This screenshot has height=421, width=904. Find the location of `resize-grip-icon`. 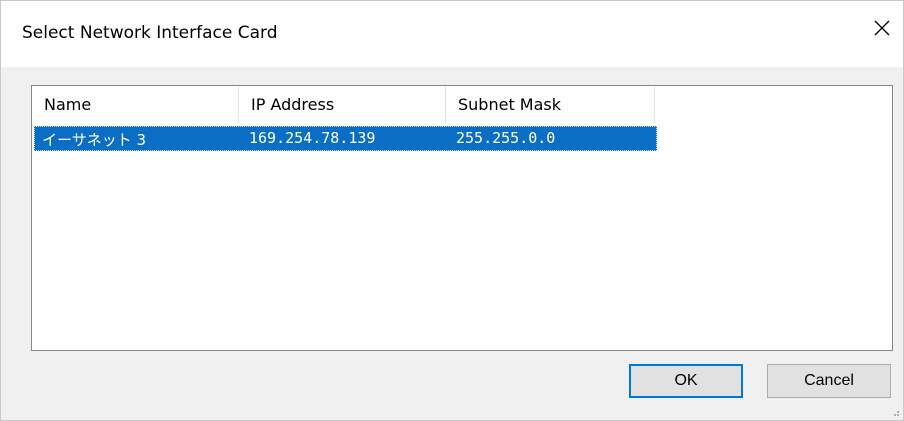

resize-grip-icon is located at coordinates (895, 412).